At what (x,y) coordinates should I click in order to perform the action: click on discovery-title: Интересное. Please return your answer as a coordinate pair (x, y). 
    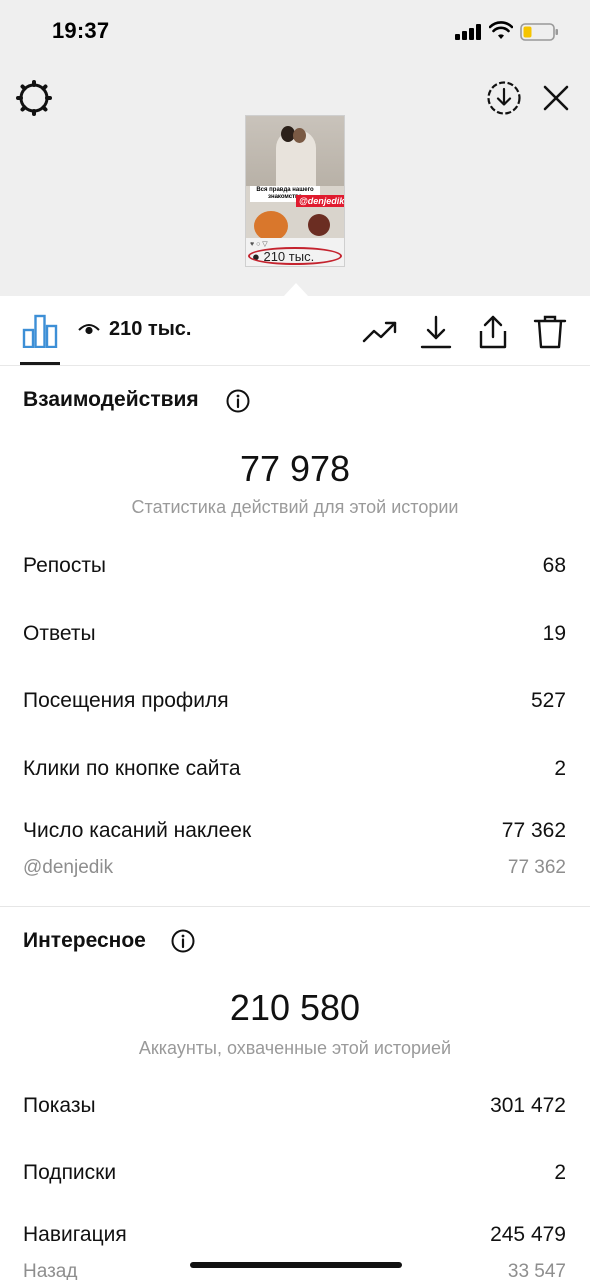
    Looking at the image, I should click on (84, 940).